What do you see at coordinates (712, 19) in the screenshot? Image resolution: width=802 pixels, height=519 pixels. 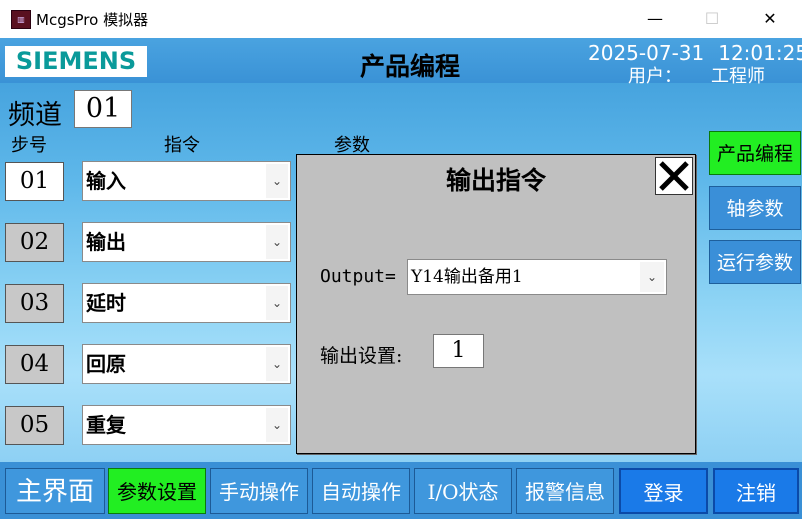 I see `maximize-button: ☐` at bounding box center [712, 19].